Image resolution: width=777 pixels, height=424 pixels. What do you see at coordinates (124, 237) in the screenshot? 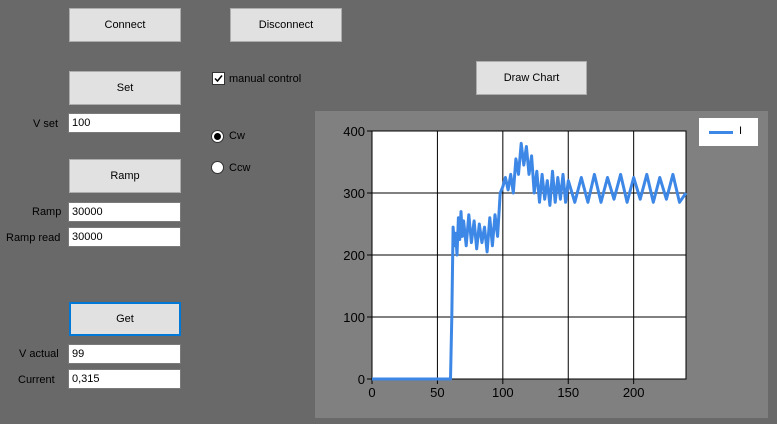
I see `ramp-read-input: 30000` at bounding box center [124, 237].